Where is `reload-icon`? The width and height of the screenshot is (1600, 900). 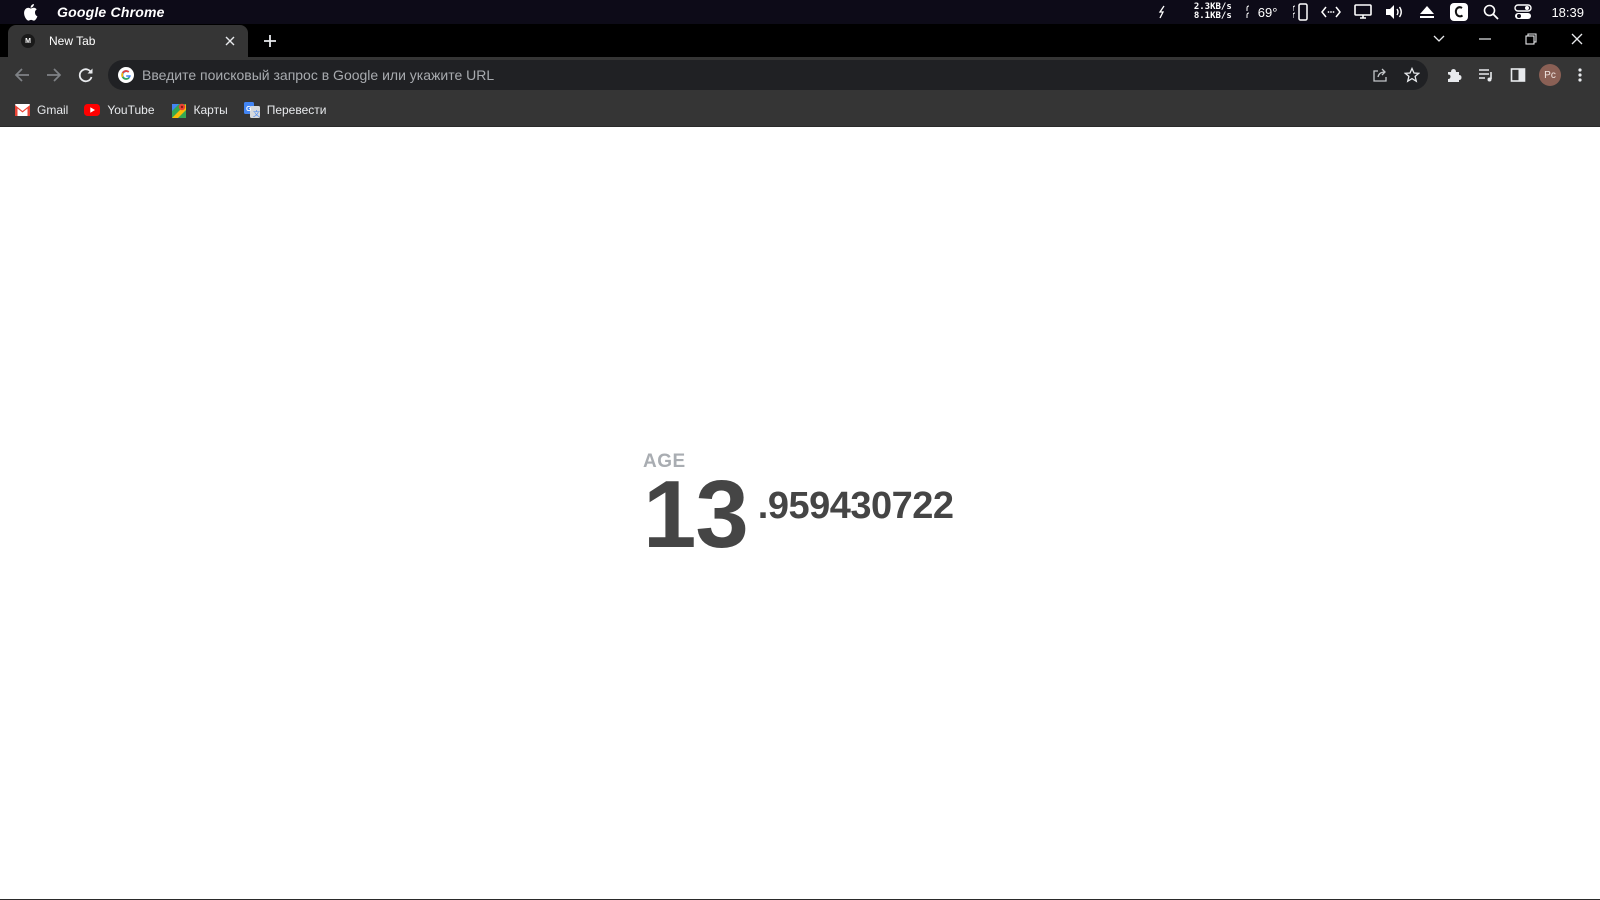 reload-icon is located at coordinates (85, 75).